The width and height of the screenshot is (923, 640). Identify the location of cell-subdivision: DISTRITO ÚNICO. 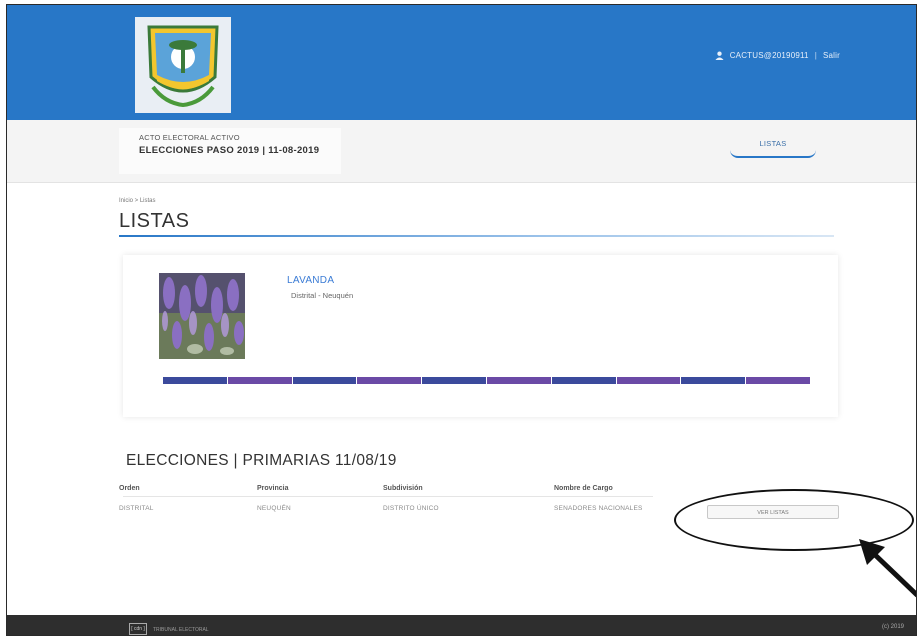
(411, 508).